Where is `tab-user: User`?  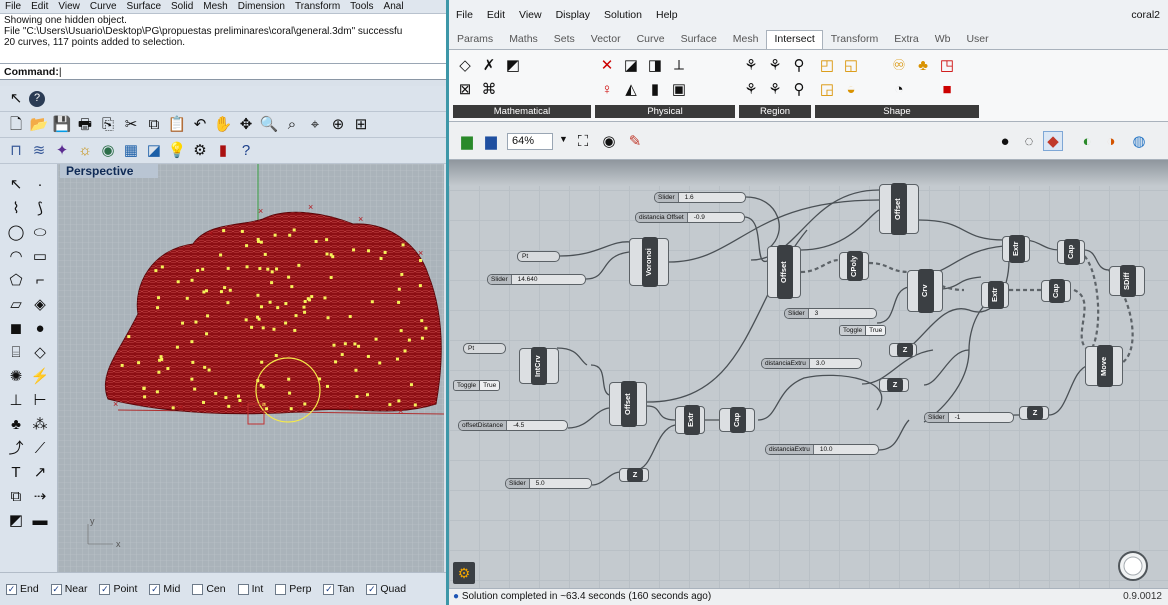
tab-user: User is located at coordinates (977, 39).